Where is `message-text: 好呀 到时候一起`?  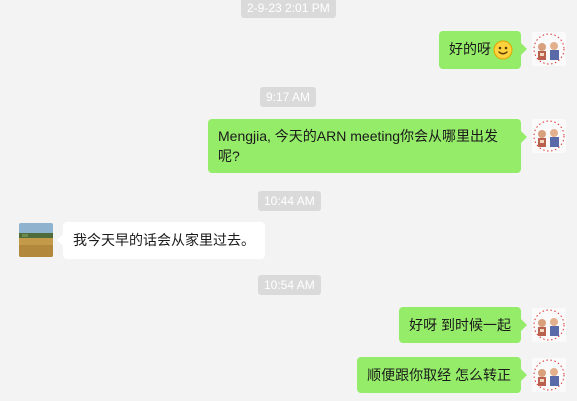 message-text: 好呀 到时候一起 is located at coordinates (460, 325).